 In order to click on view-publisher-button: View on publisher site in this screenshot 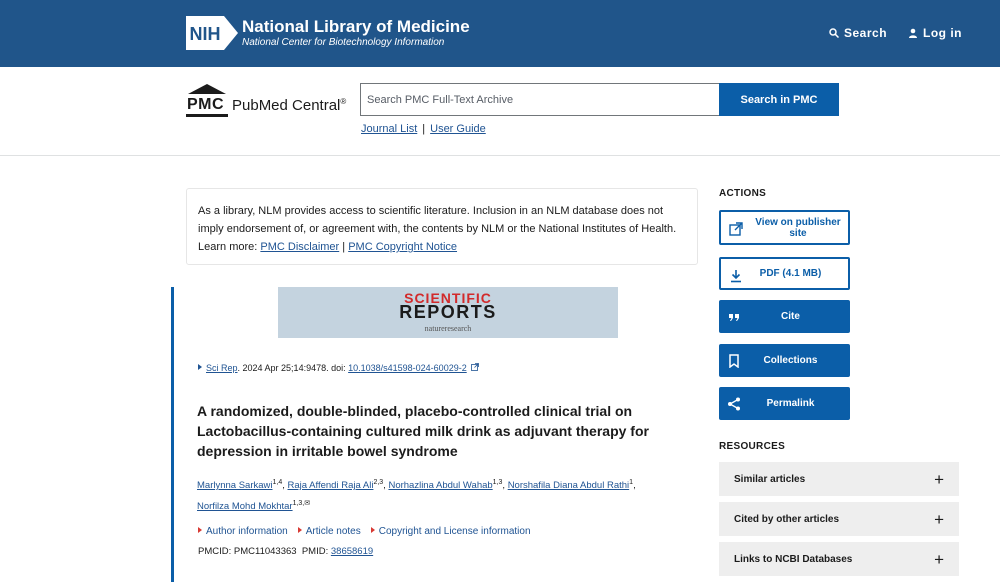, I will do `click(784, 227)`.